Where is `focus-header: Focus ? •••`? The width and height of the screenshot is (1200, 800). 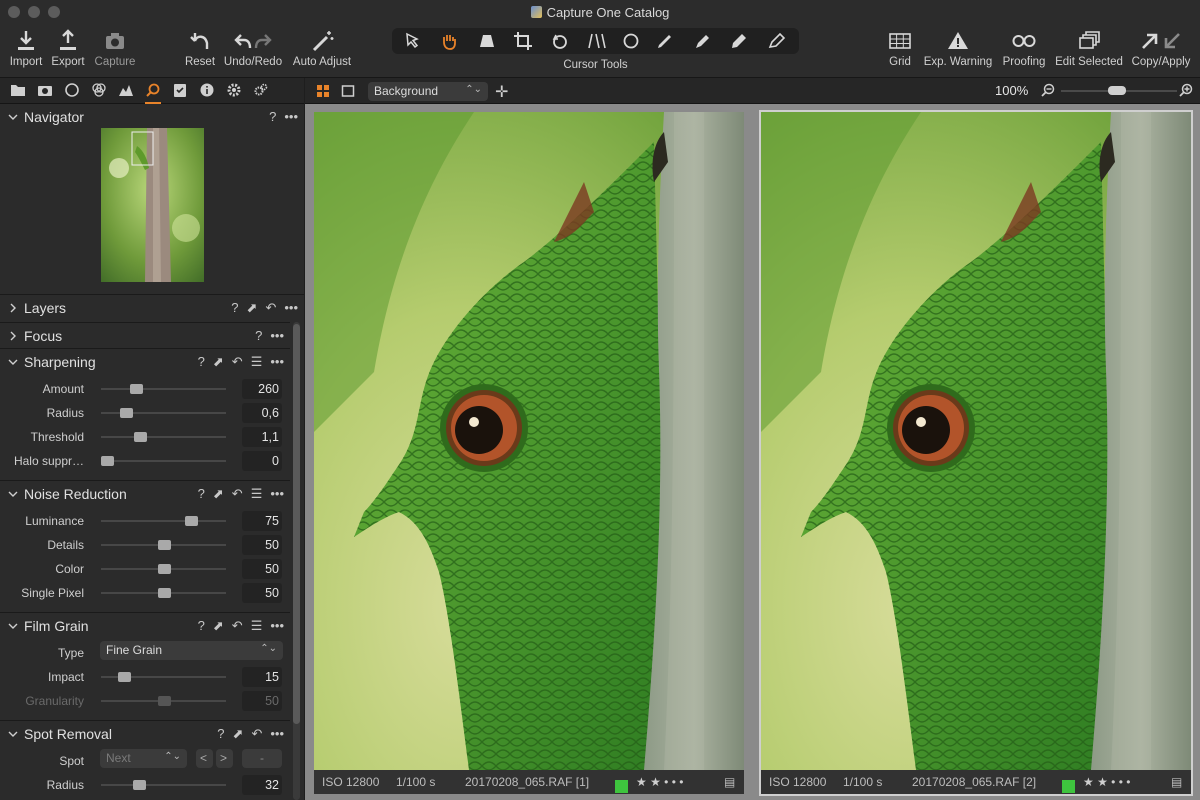
focus-header: Focus ? ••• is located at coordinates (145, 335).